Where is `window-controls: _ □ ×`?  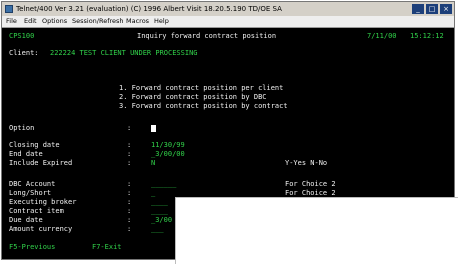 window-controls: _ □ × is located at coordinates (432, 9).